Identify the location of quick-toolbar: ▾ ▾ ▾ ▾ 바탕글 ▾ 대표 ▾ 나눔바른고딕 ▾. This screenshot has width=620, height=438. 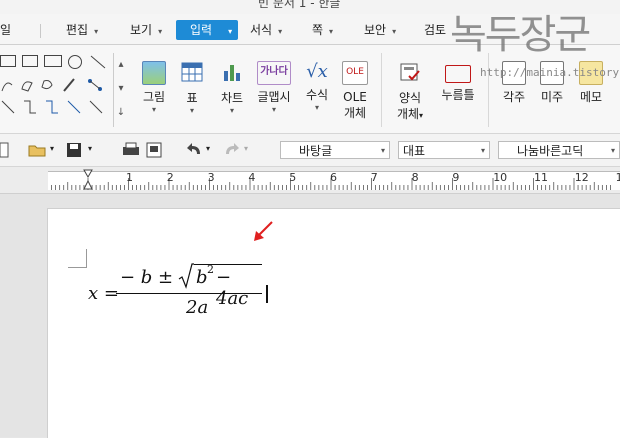
(310, 150).